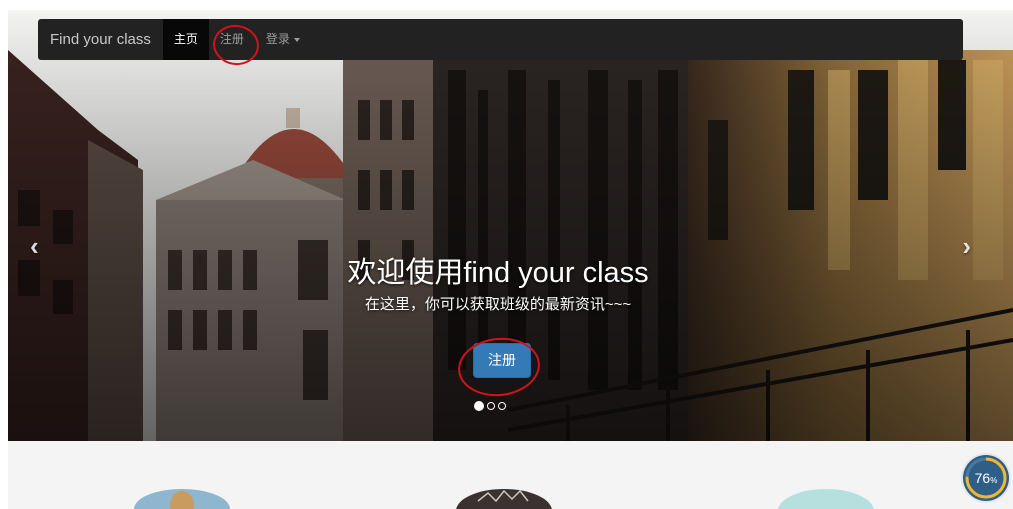  What do you see at coordinates (510, 475) in the screenshot?
I see `feature-section` at bounding box center [510, 475].